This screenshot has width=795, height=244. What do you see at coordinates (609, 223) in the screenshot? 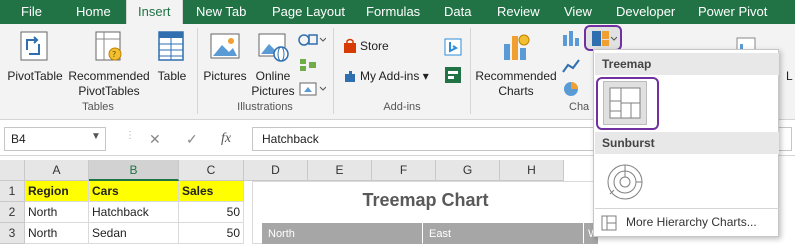
I see `hierarchy-chart-icon` at bounding box center [609, 223].